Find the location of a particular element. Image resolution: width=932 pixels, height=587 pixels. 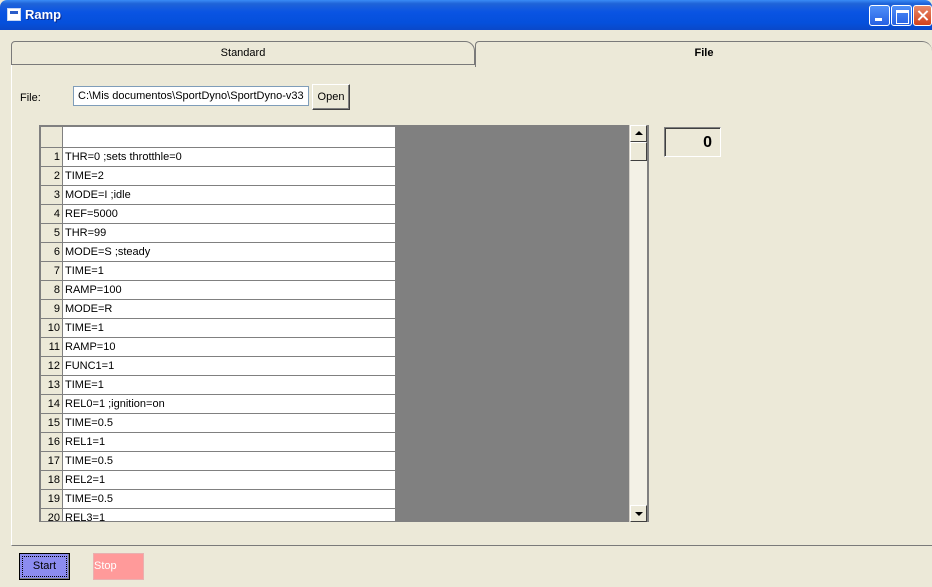

grid-row: 6 MODE=S ;steady is located at coordinates (218, 252).